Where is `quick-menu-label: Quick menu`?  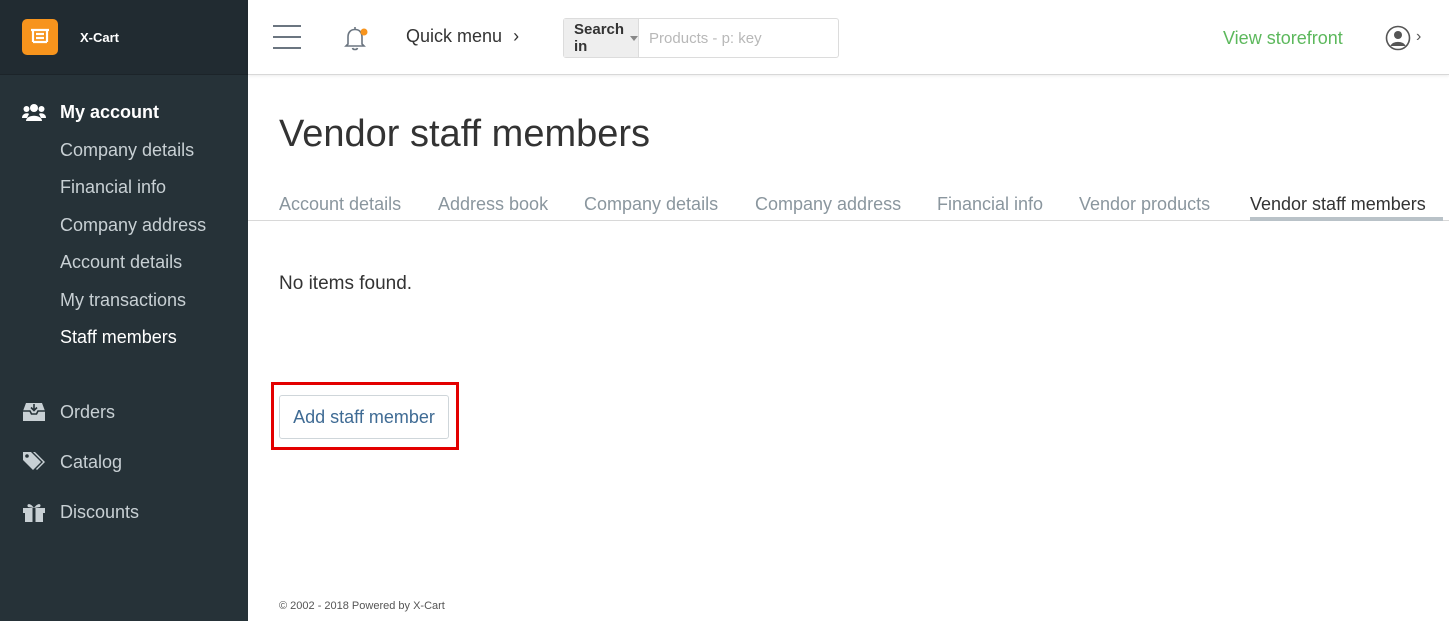
quick-menu-label: Quick menu is located at coordinates (454, 36).